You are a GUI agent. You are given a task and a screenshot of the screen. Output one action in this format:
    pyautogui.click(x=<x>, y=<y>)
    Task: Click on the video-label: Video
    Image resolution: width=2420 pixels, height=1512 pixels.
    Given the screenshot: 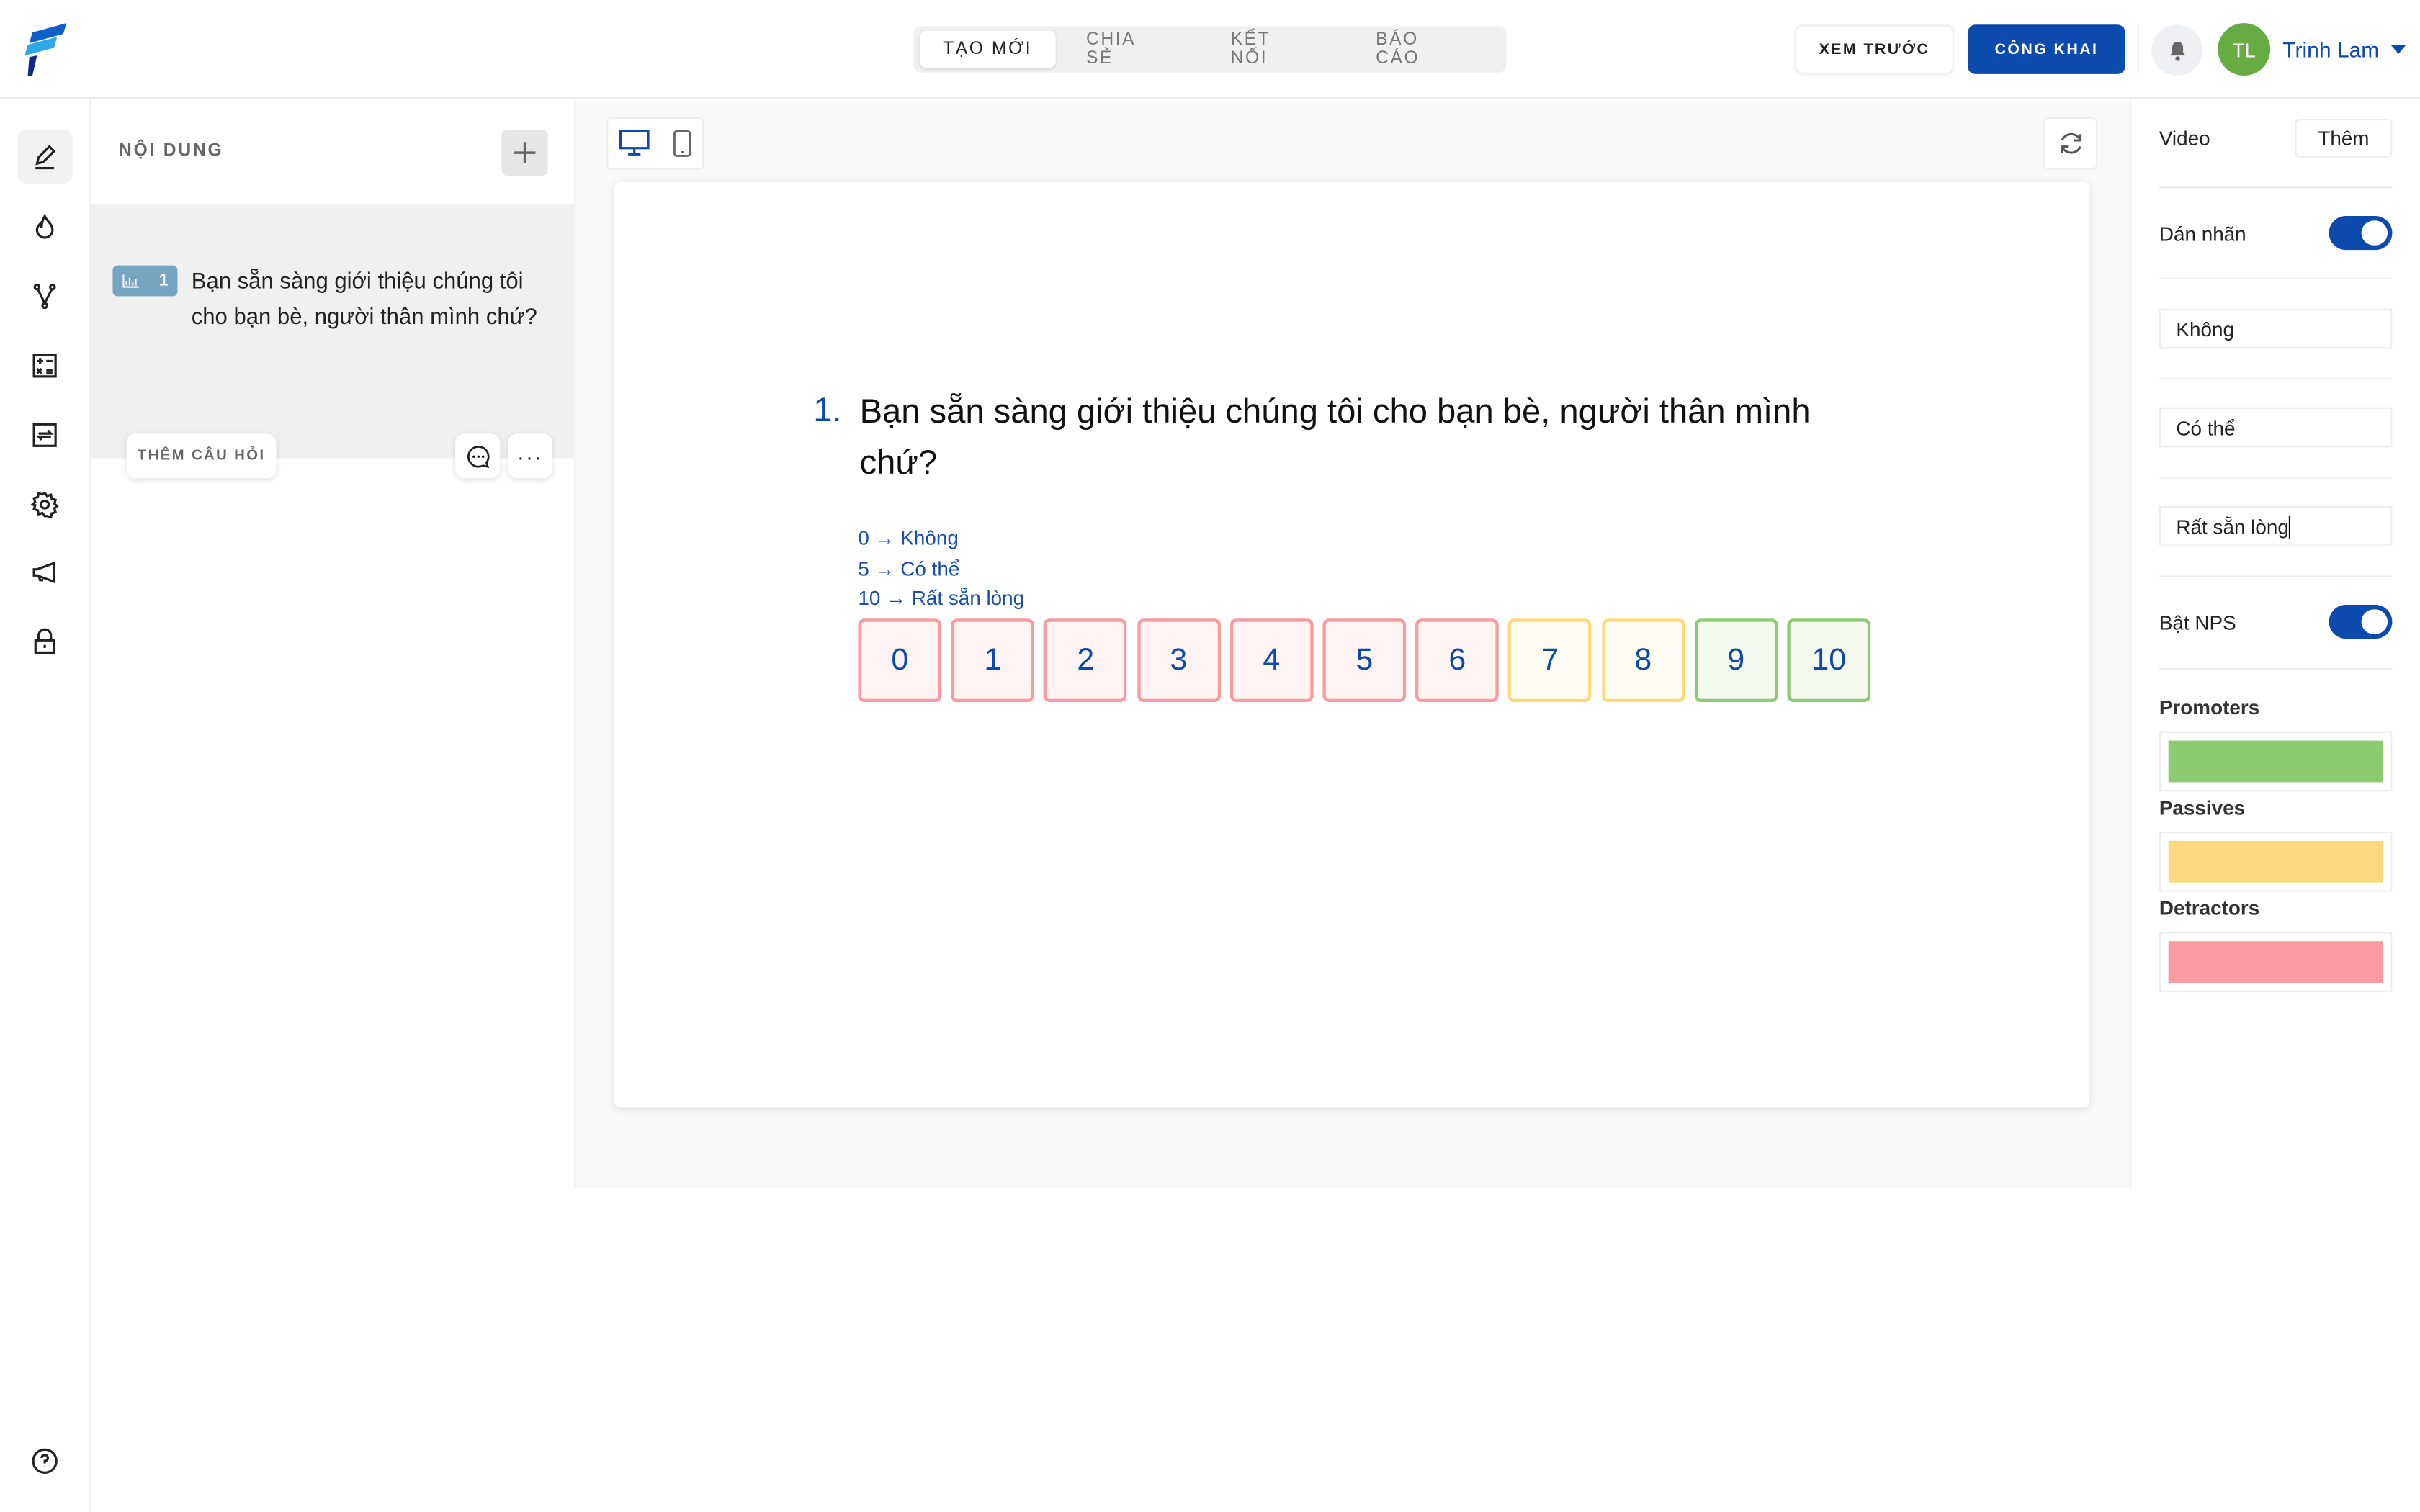 What is the action you would take?
    pyautogui.click(x=2184, y=138)
    